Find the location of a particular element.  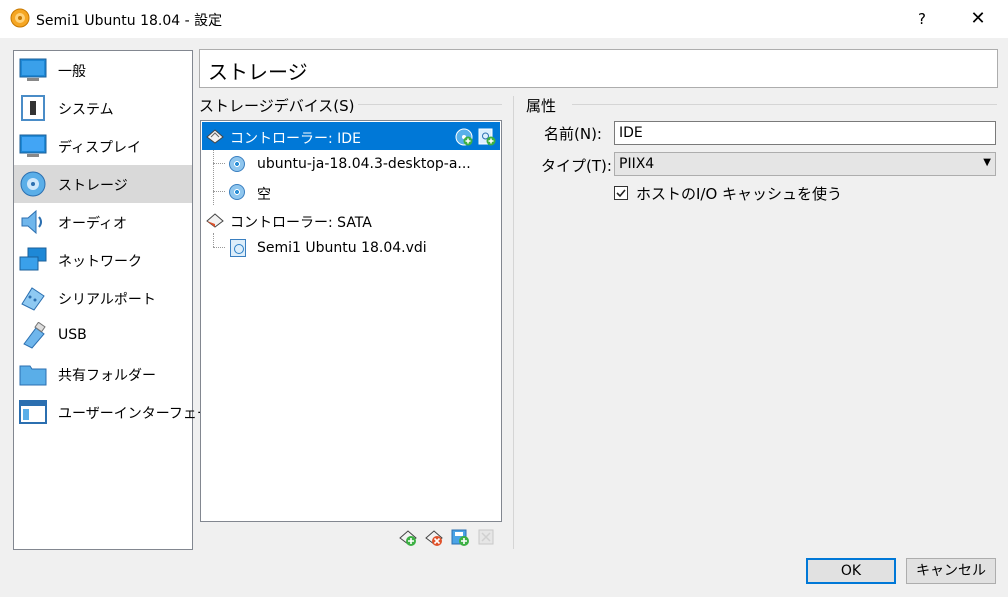

sidebar-item-label: ストレージ is located at coordinates (93, 186).